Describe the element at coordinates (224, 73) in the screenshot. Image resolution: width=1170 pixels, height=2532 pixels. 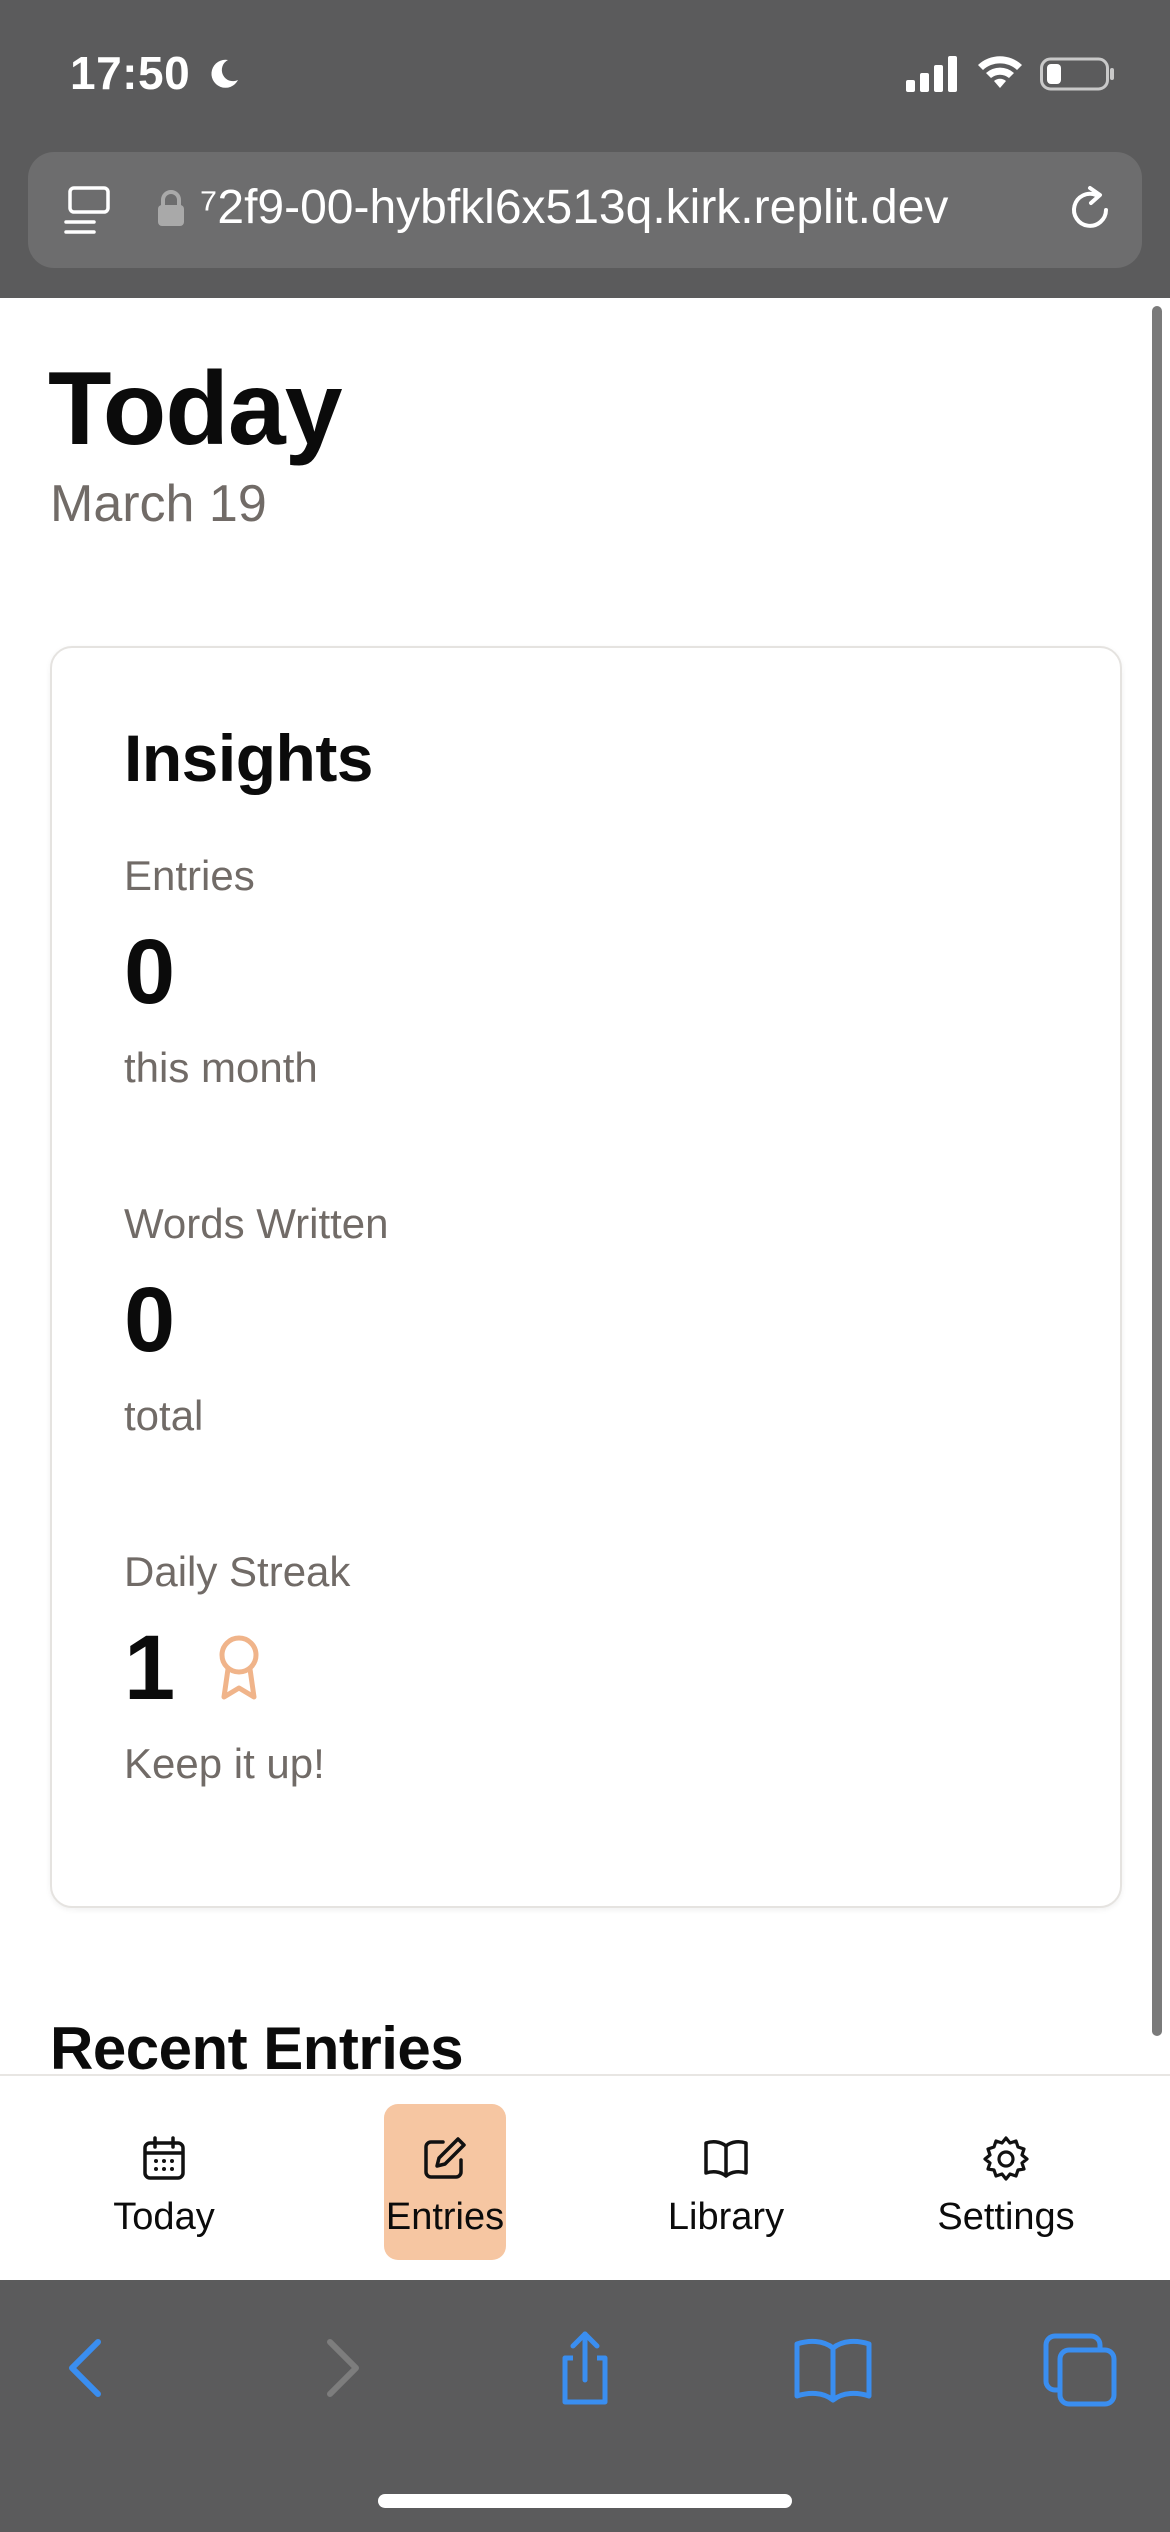
I see `moon-icon` at that location.